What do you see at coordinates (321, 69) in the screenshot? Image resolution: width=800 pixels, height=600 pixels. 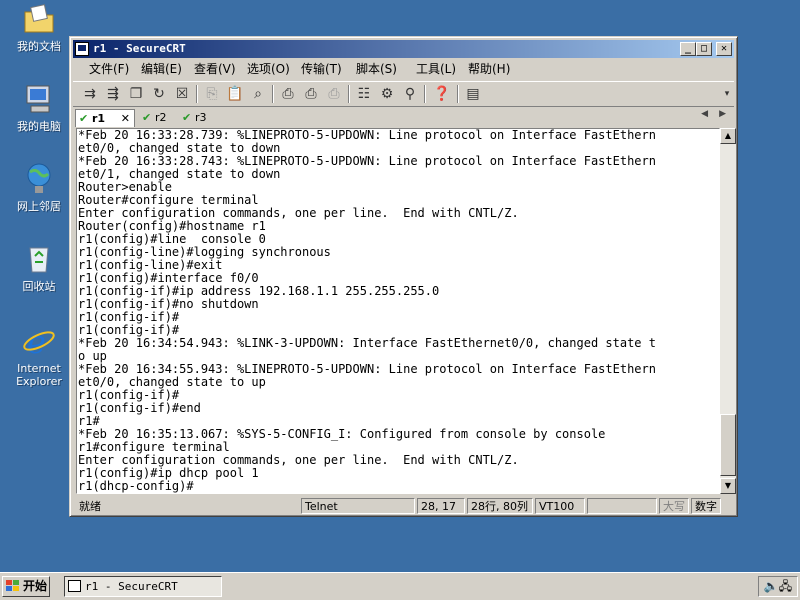 I see `menu-transfer: 传输(T)` at bounding box center [321, 69].